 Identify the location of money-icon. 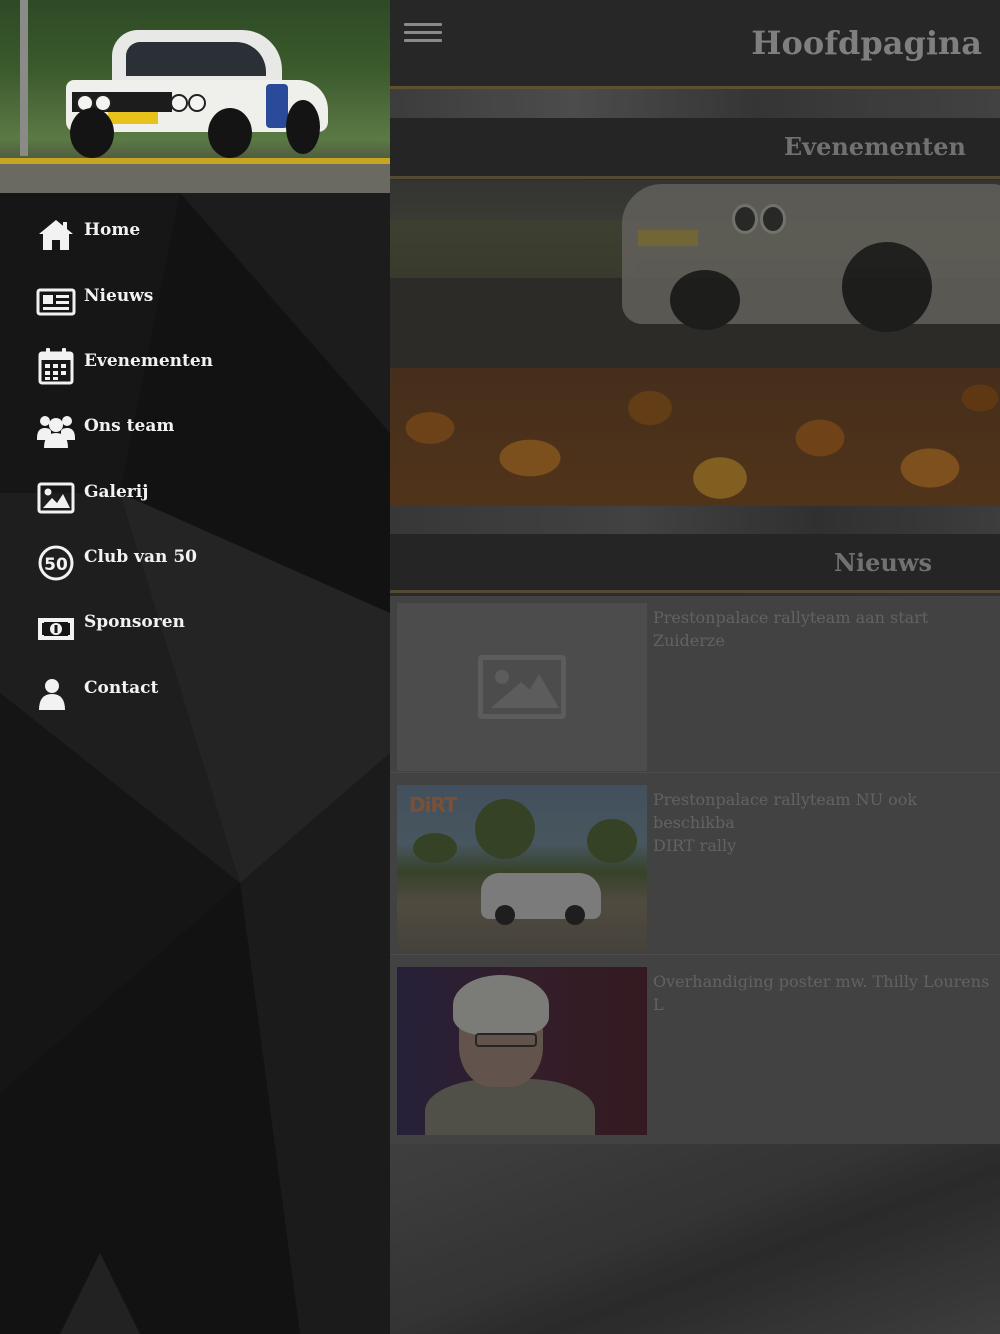
(56, 629).